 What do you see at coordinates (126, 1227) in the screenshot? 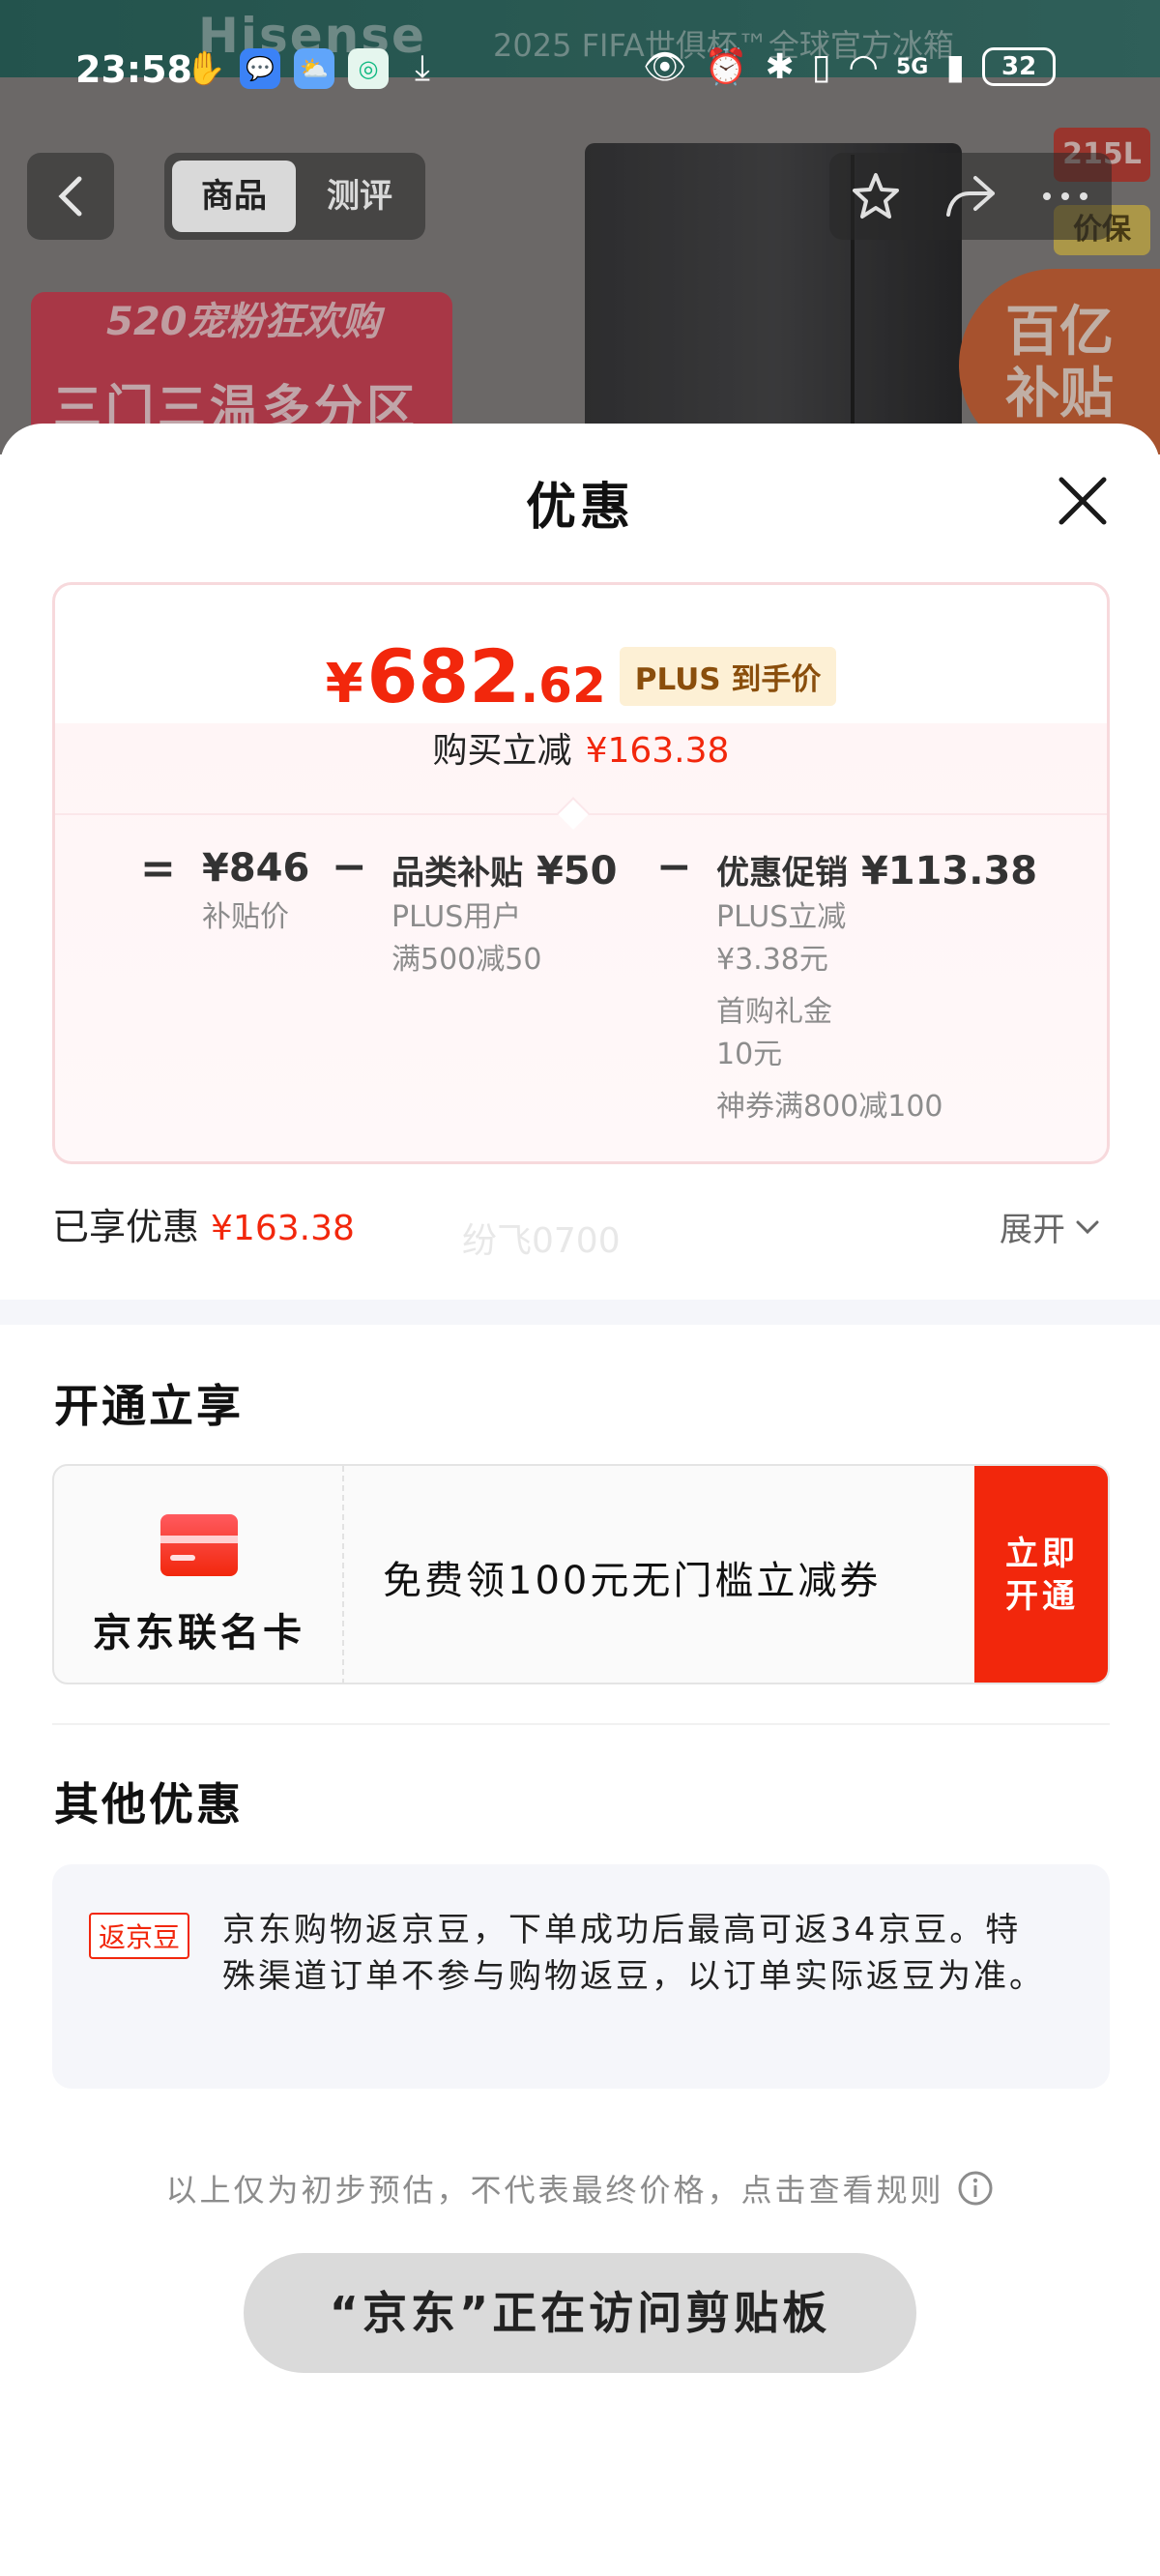
I see `enjoyed-label: 已享优惠` at bounding box center [126, 1227].